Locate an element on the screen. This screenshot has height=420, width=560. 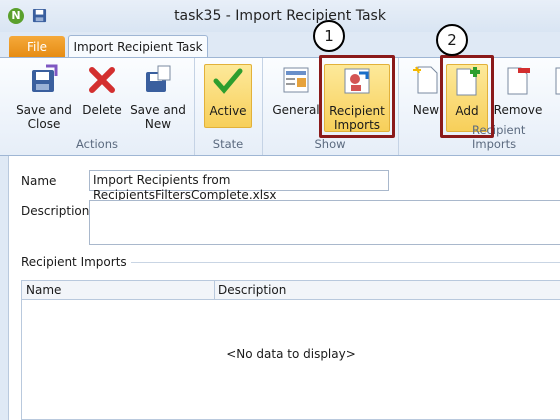
tab-import-recipient-task: Import Recipient Task is located at coordinates (138, 47).